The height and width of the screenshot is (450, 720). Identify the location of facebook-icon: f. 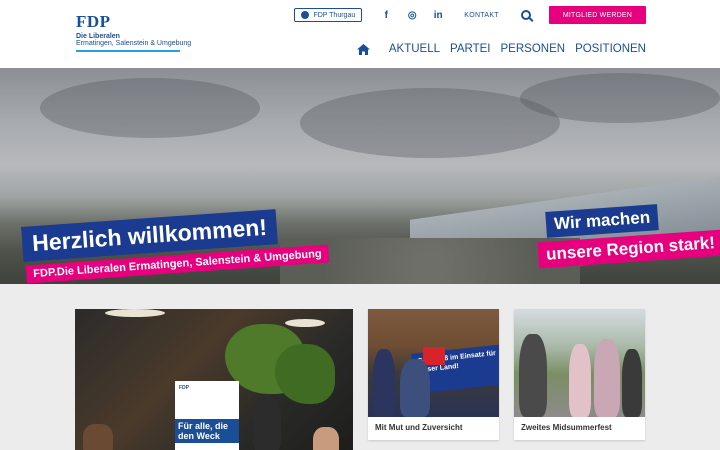
(386, 15).